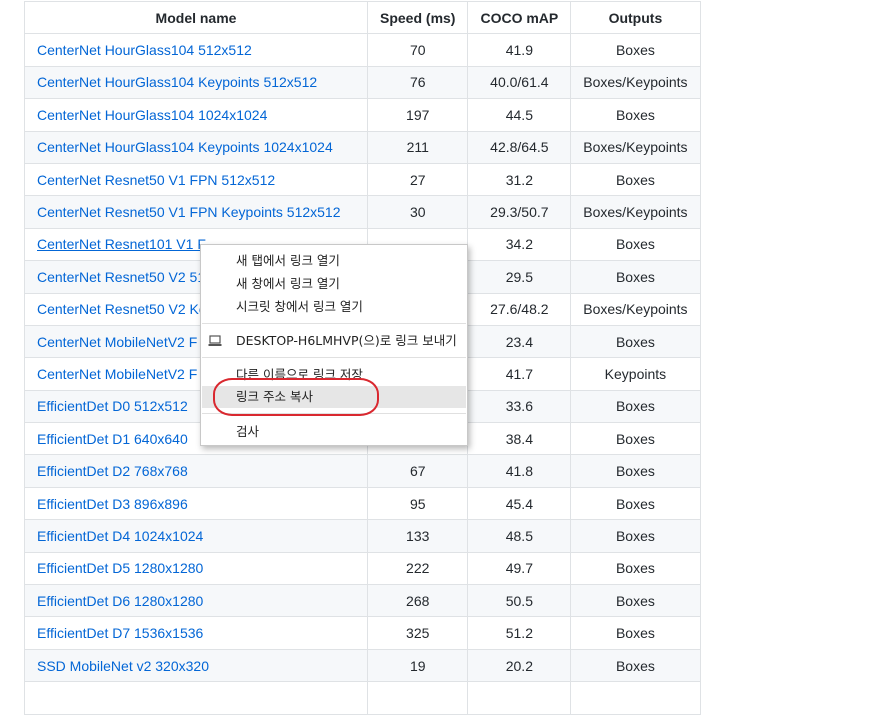  What do you see at coordinates (635, 17) in the screenshot?
I see `header-outputs: Outputs` at bounding box center [635, 17].